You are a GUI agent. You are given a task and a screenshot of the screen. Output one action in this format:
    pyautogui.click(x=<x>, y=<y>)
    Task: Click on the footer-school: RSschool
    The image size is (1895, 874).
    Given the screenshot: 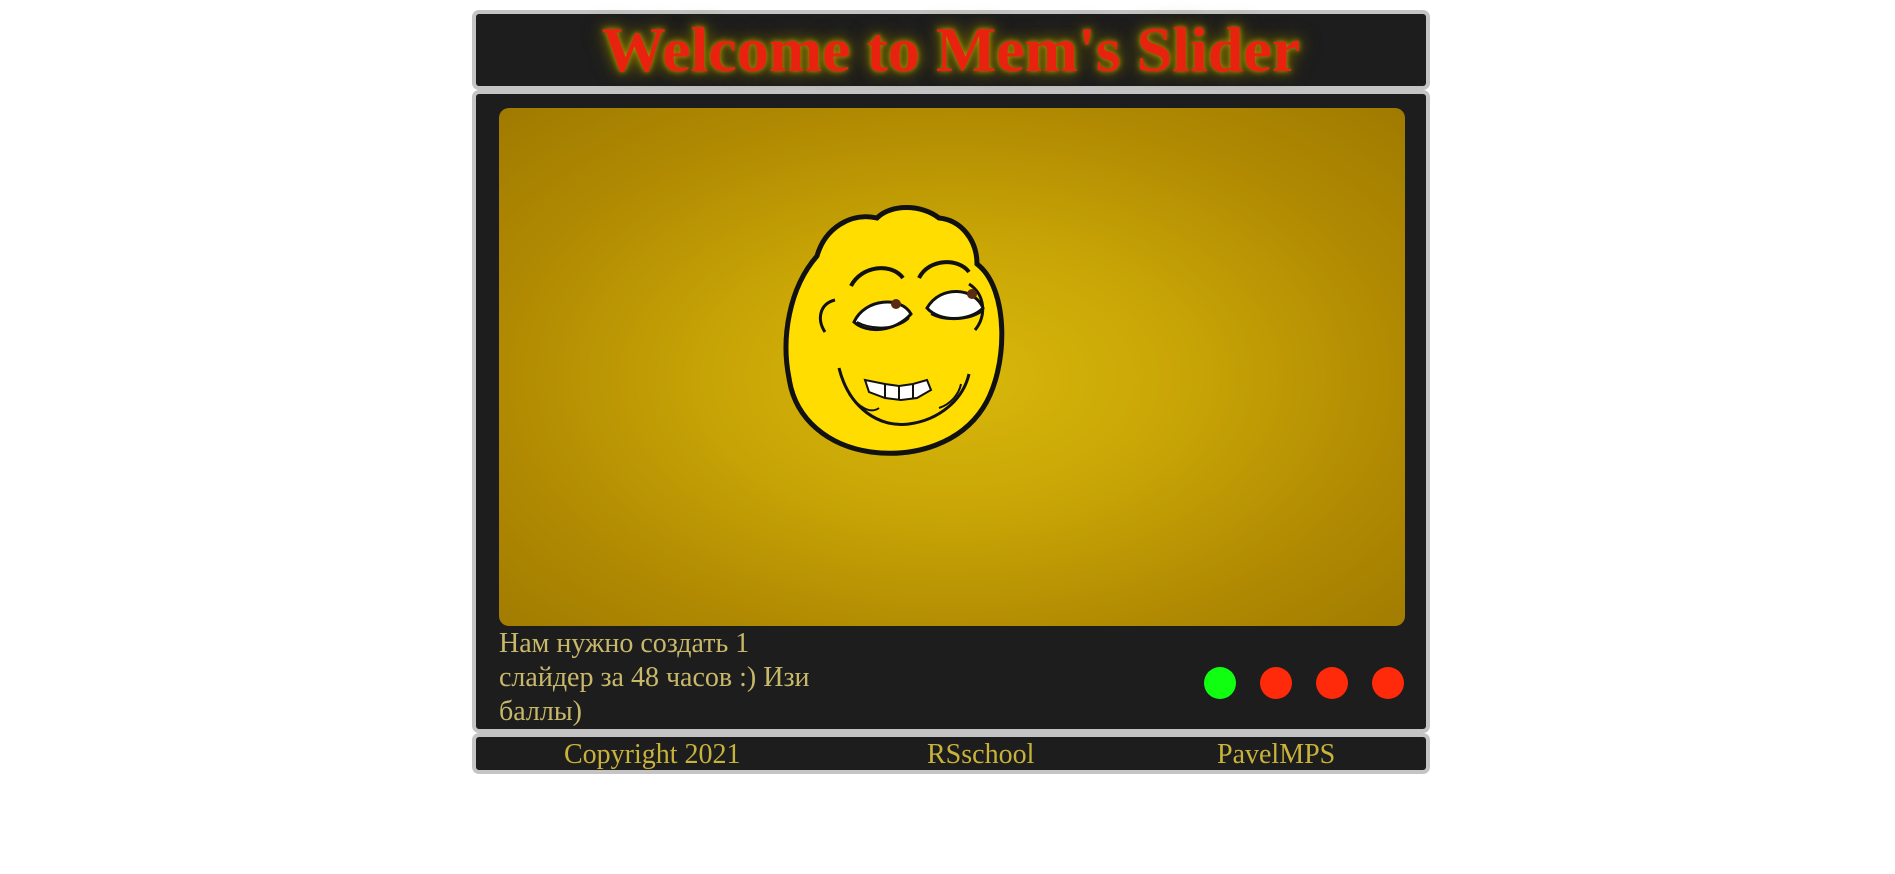 What is the action you would take?
    pyautogui.click(x=981, y=754)
    